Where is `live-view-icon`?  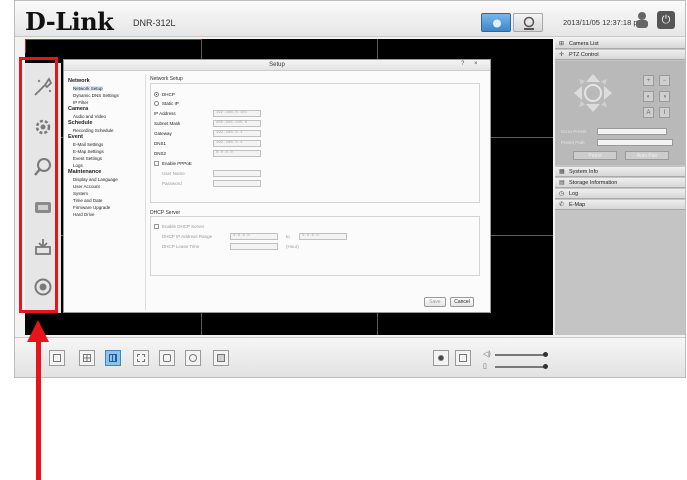 live-view-icon is located at coordinates (497, 23).